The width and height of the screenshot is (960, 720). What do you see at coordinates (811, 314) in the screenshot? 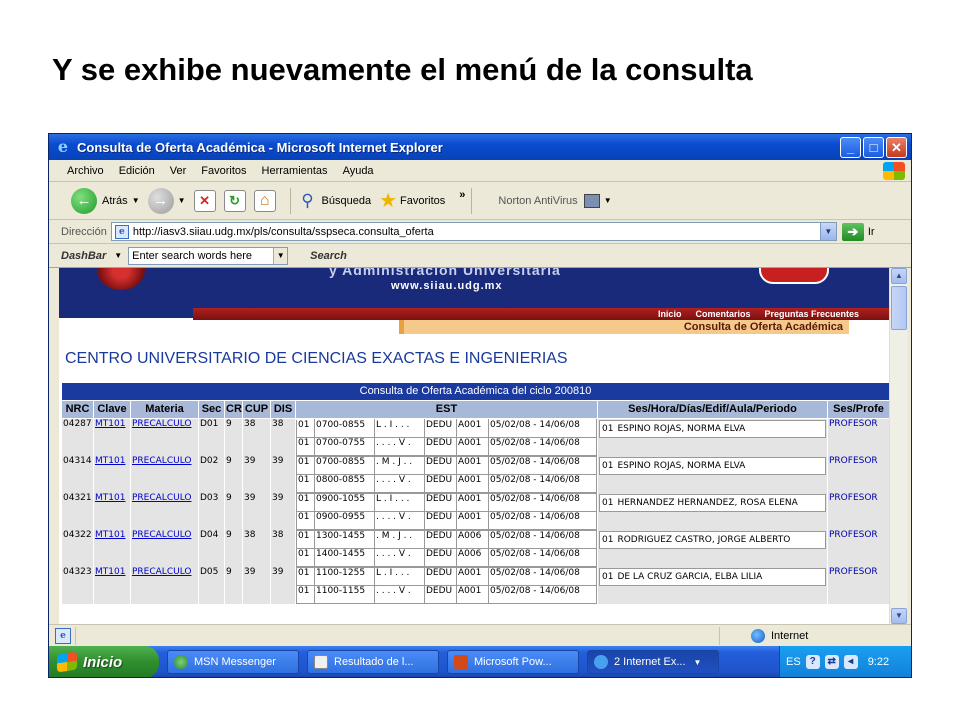
I see `nav-preguntas: Preguntas Frecuentes` at bounding box center [811, 314].